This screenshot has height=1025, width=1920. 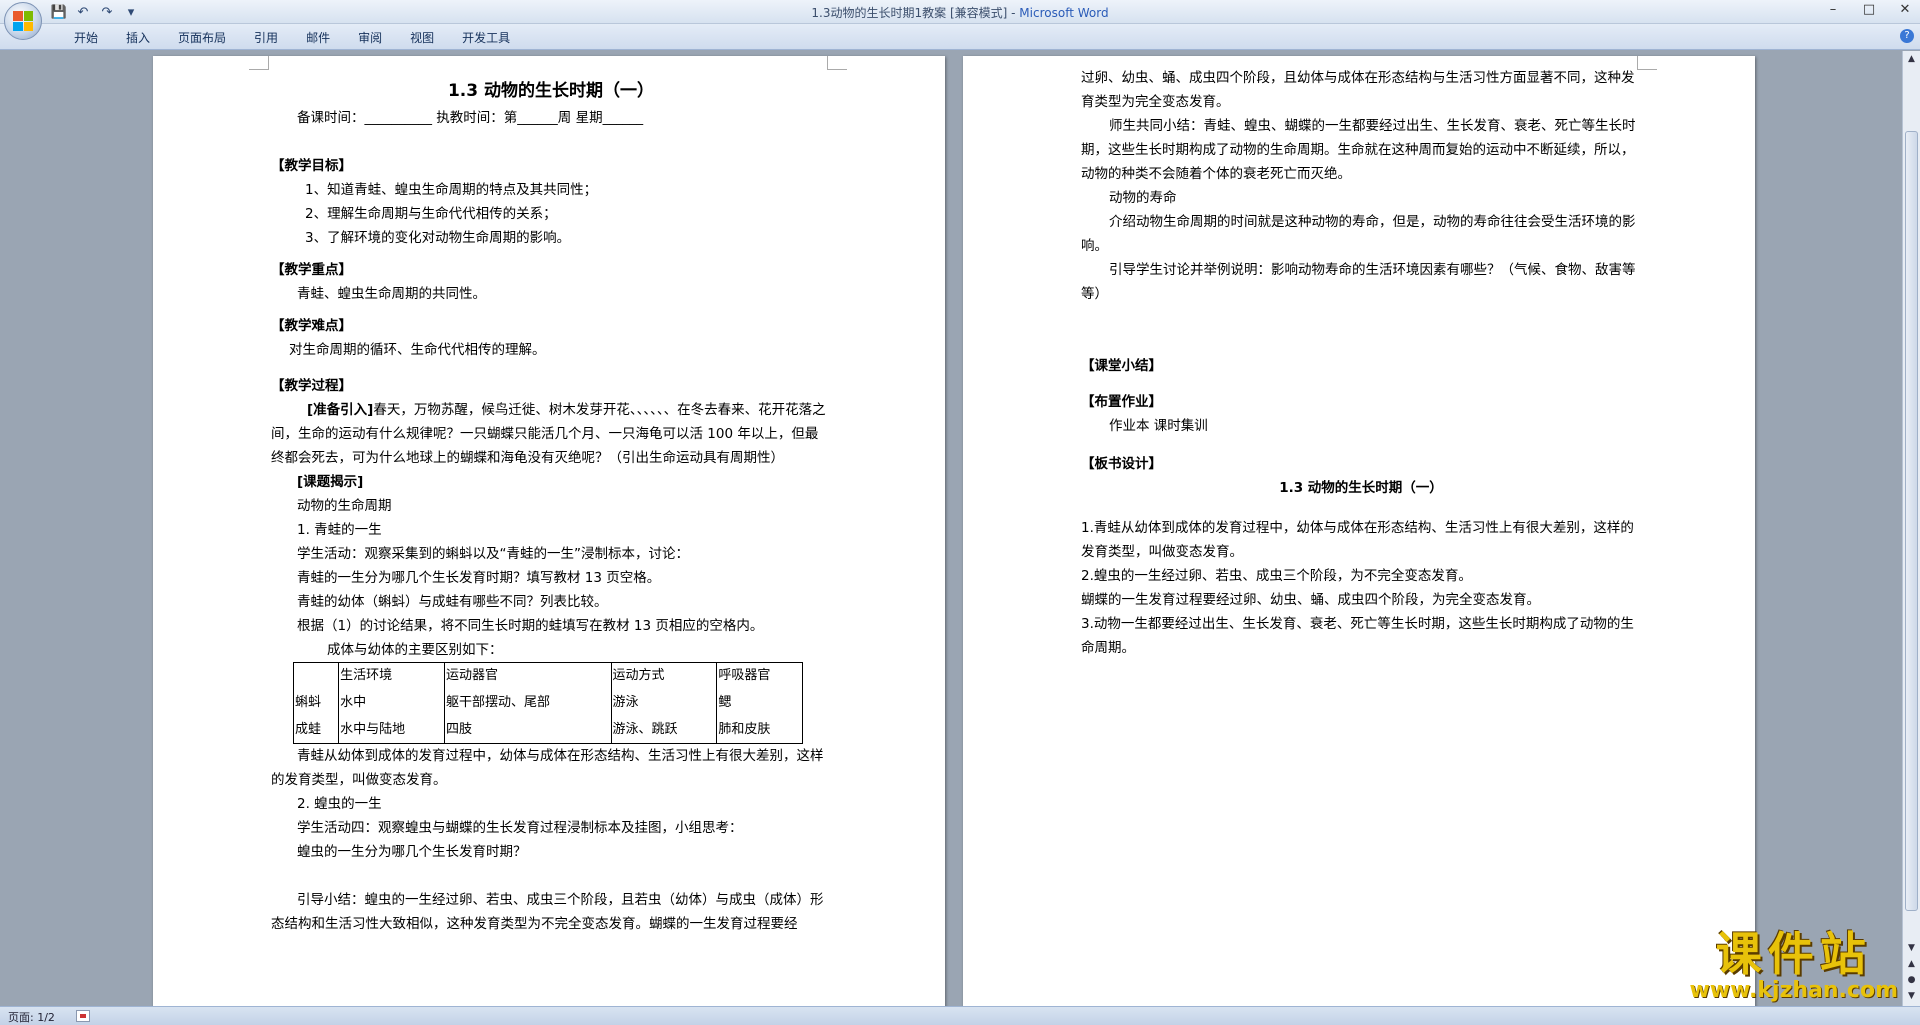 I want to click on table-cell: 成蛙, so click(x=316, y=730).